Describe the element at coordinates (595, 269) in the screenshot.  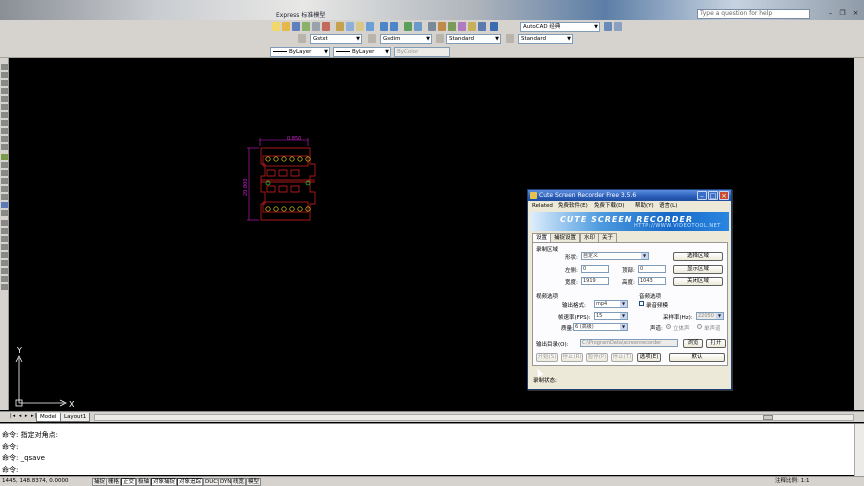
I see `left-input: 0` at that location.